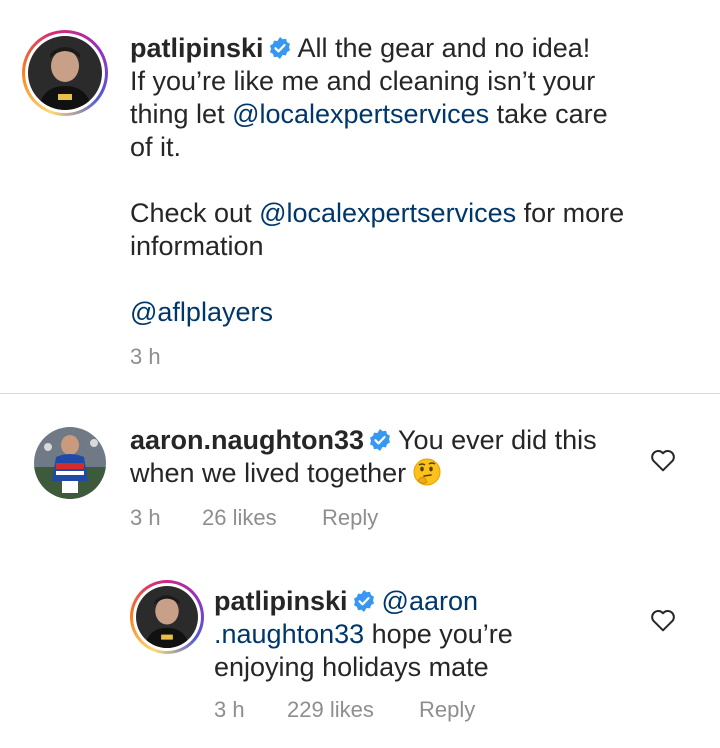 This screenshot has height=748, width=720. Describe the element at coordinates (195, 213) in the screenshot. I see `caption-line5-pre: Check out` at that location.